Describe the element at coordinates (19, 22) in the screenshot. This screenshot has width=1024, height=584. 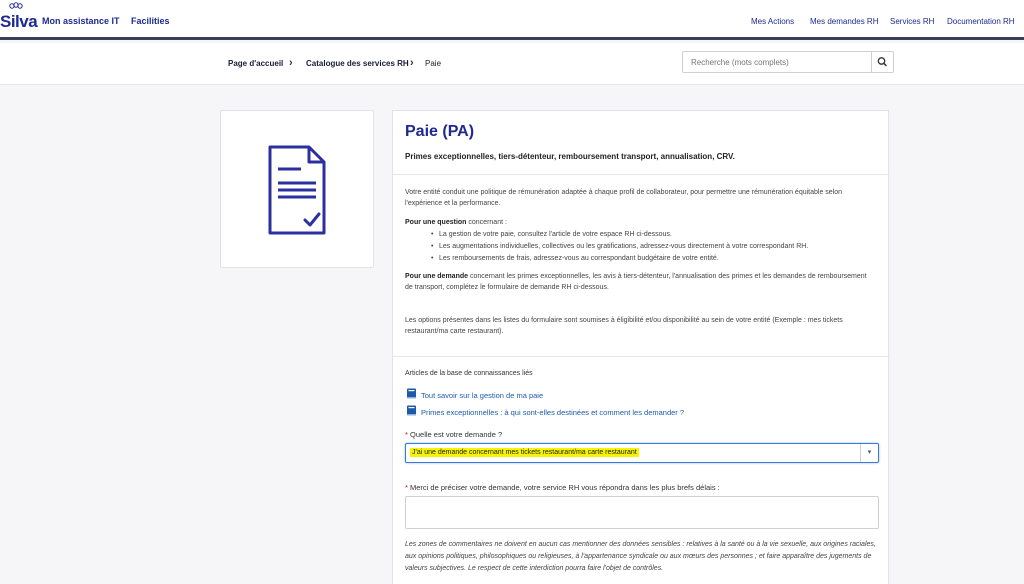
I see `logo: Silva` at that location.